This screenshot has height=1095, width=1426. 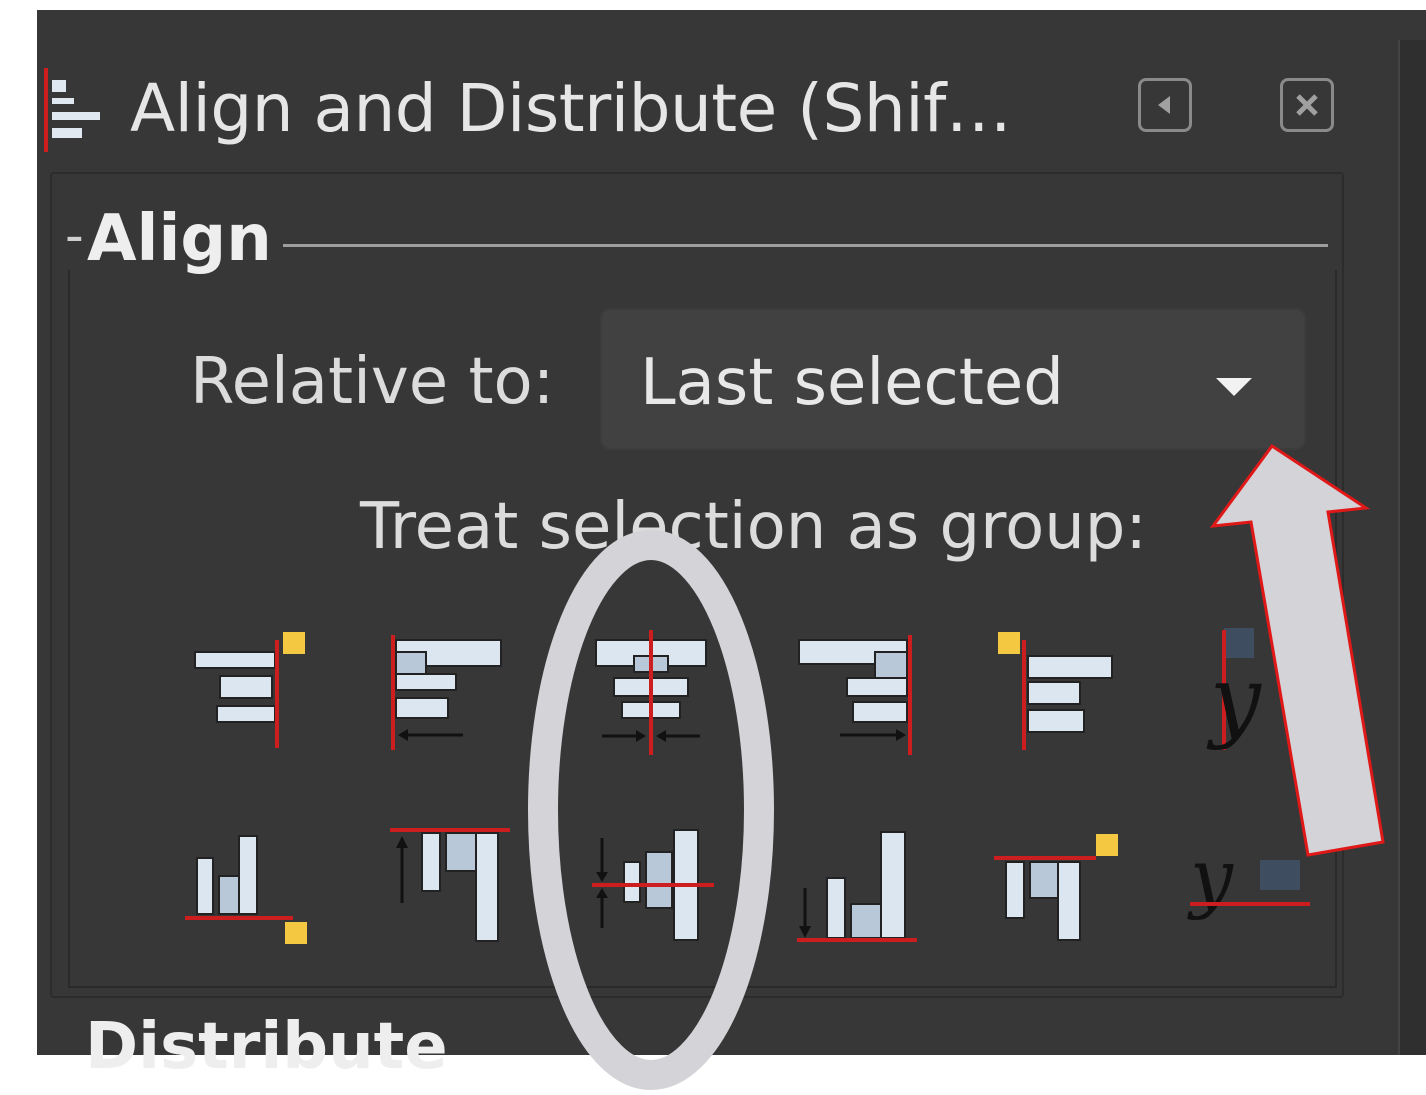 I want to click on center-on-vertical-axis-icon, so click(x=651, y=692).